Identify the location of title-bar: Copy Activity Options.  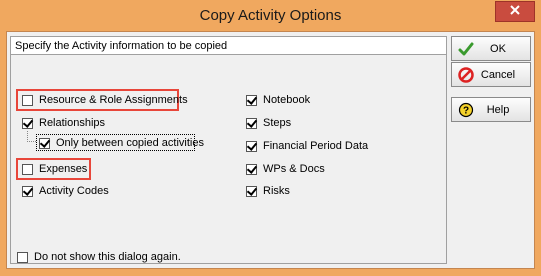
(270, 16).